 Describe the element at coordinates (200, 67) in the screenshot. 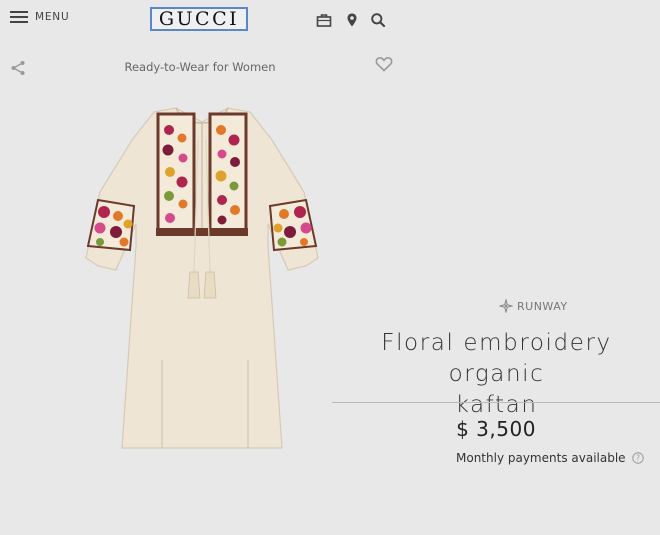

I see `breadcrumb: Ready-to-Wear for Women` at that location.